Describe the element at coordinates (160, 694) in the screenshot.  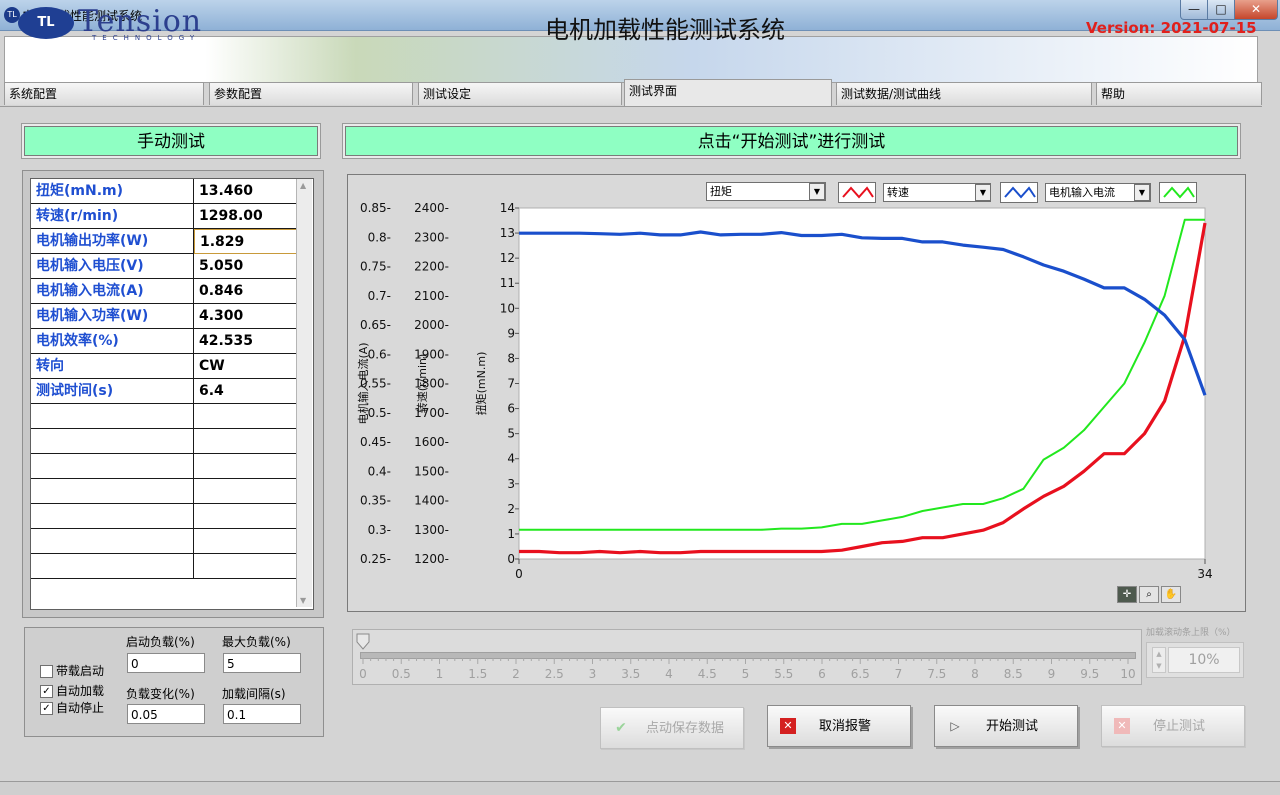
I see `load-change-label: 负载变化(%)` at that location.